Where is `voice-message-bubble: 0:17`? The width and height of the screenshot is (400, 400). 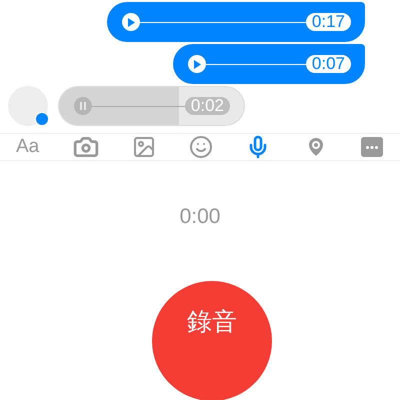
voice-message-bubble: 0:17 is located at coordinates (236, 22).